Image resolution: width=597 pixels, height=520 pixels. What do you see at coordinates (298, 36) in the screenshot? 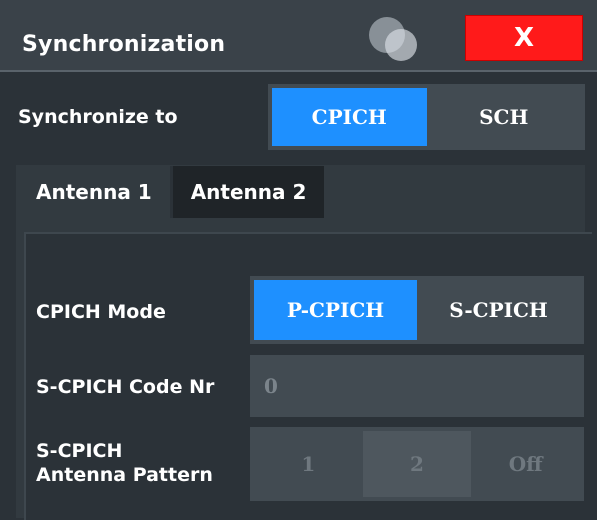
I see `dialog-titlebar: Synchronization X` at bounding box center [298, 36].